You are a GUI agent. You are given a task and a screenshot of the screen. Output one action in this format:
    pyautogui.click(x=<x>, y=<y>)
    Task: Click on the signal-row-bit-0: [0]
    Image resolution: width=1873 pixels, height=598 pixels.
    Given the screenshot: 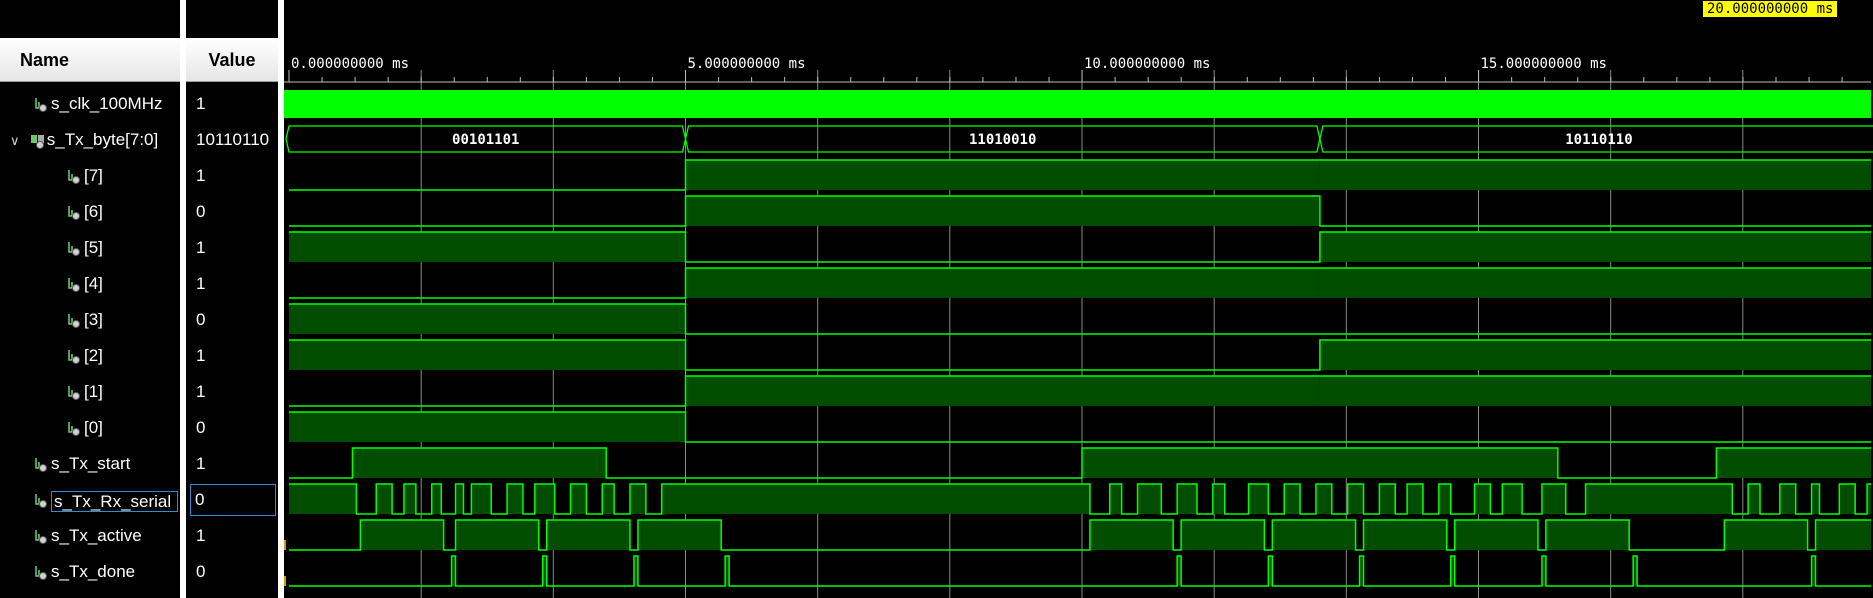 What is the action you would take?
    pyautogui.click(x=84, y=428)
    